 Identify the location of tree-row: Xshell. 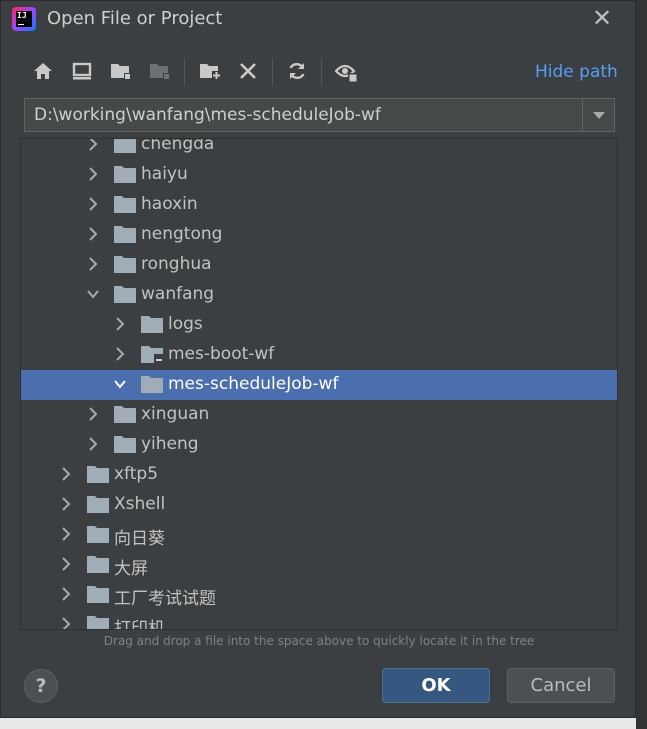
(319, 505).